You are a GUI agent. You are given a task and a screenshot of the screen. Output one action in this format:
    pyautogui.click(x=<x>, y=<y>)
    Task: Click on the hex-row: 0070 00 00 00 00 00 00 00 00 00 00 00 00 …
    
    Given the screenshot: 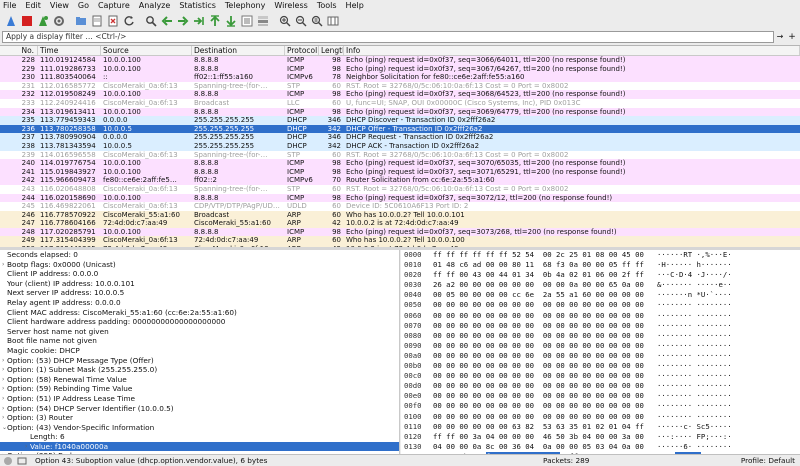 What is the action you would take?
    pyautogui.click(x=600, y=326)
    